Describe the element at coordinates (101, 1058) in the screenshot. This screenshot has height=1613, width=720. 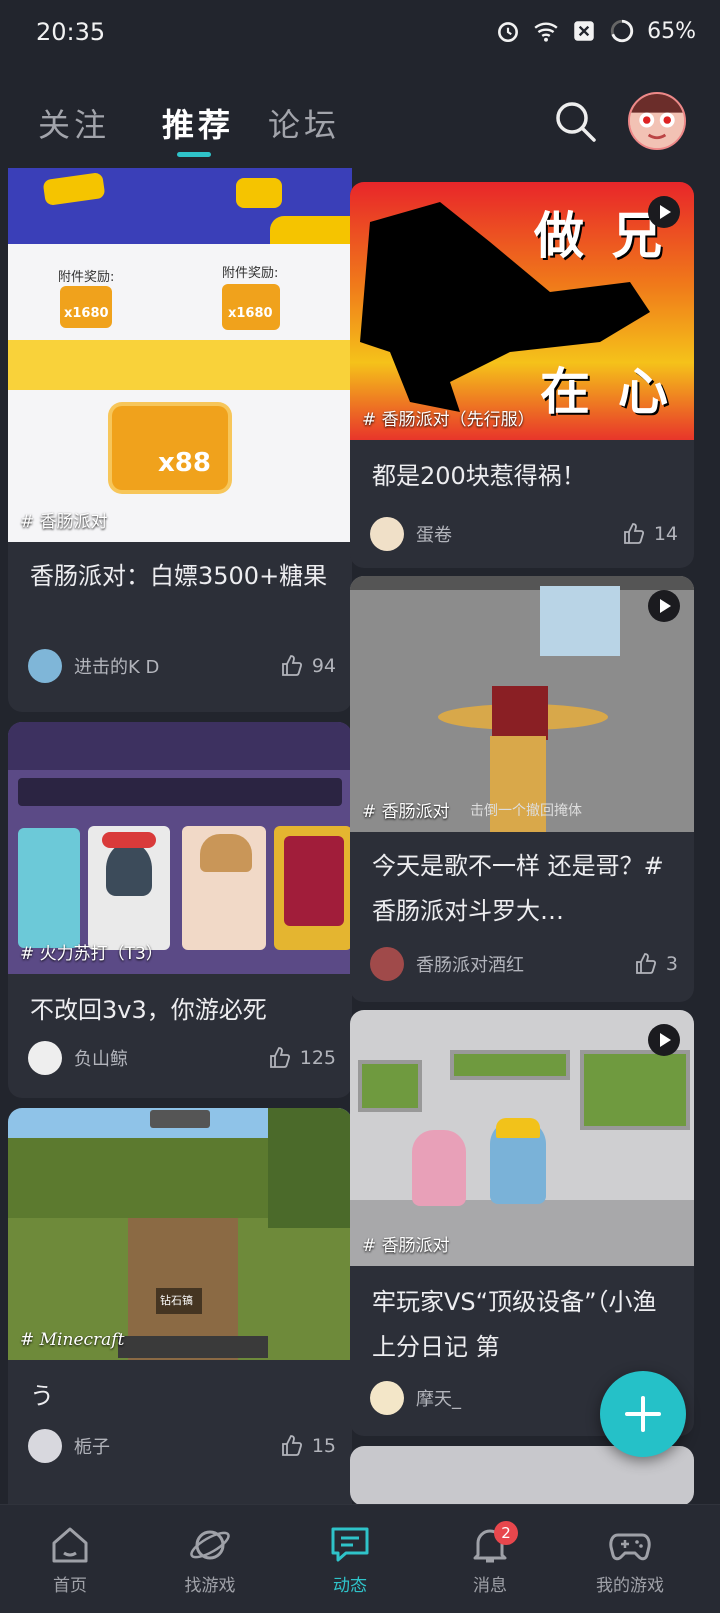
I see `author-name: 负山鲸` at that location.